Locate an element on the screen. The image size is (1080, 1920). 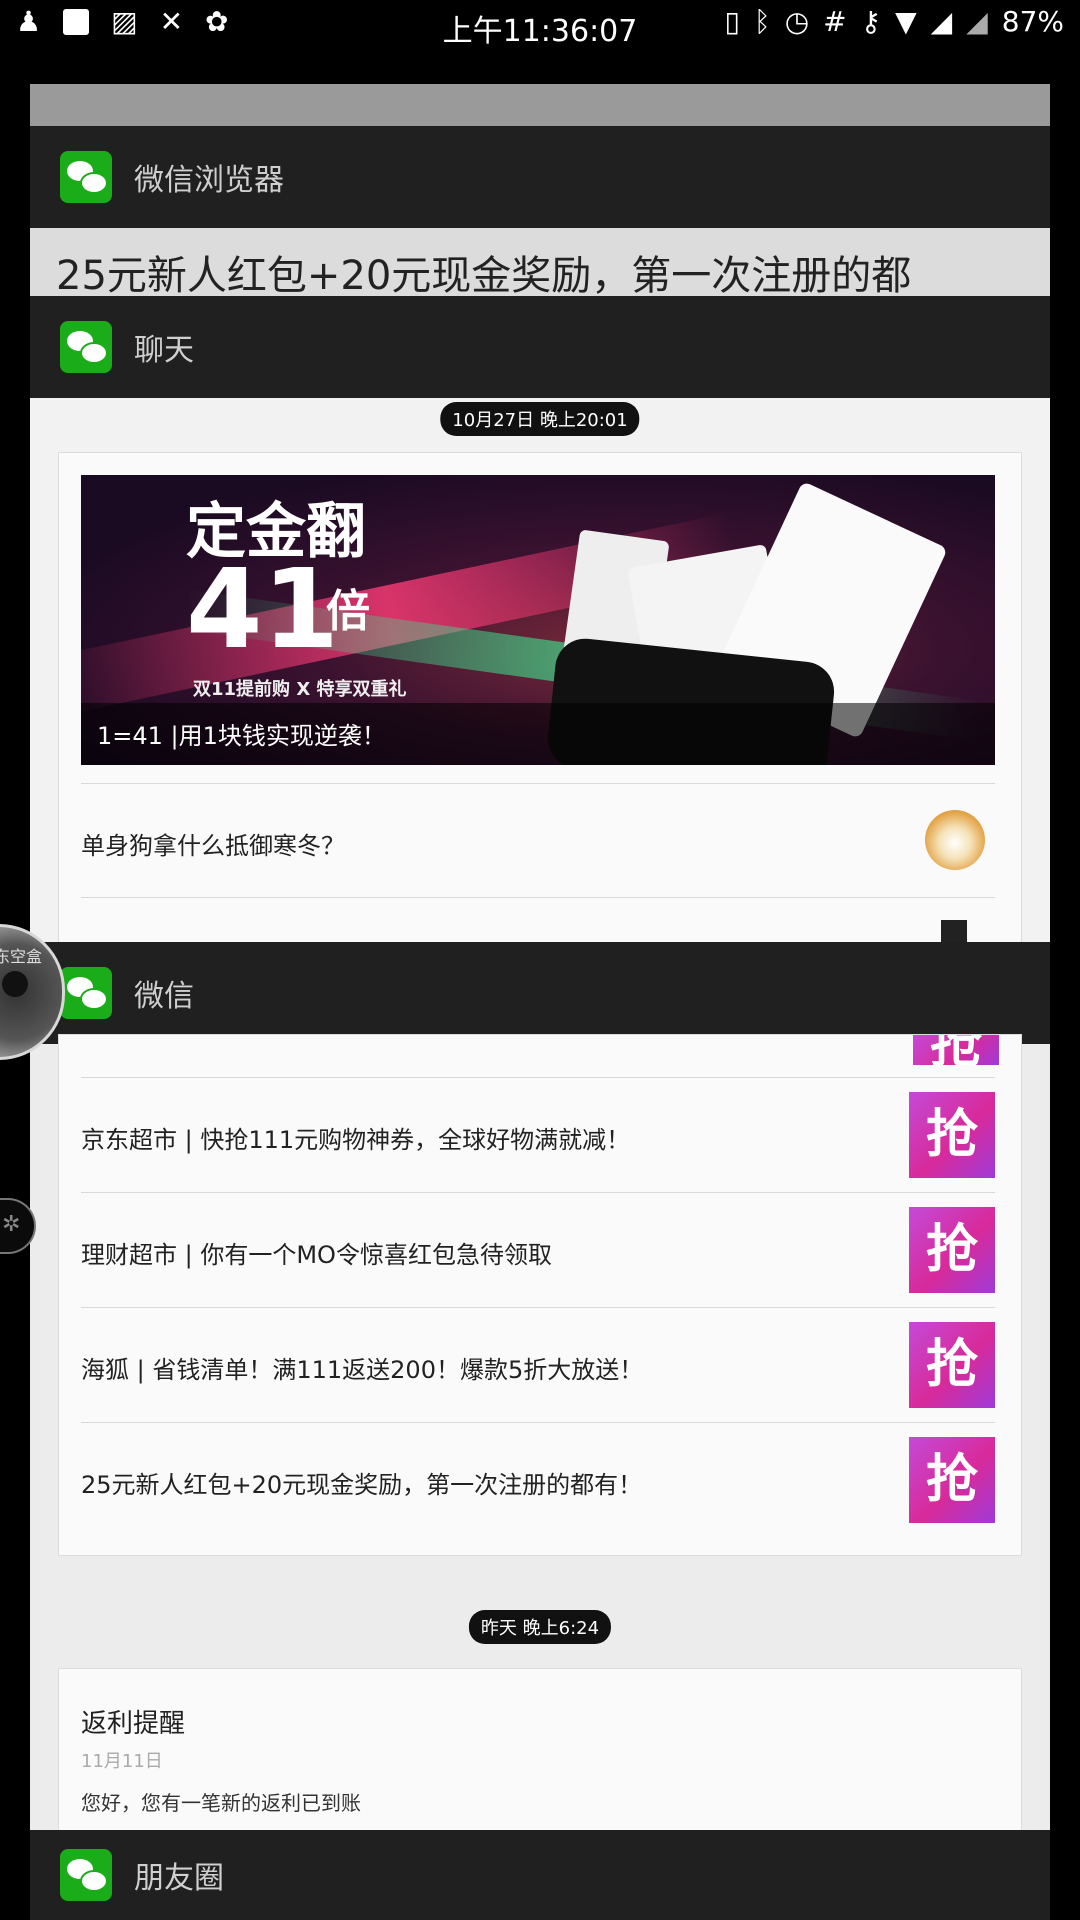
bubble-label: 东空盒 is located at coordinates (21, 956).